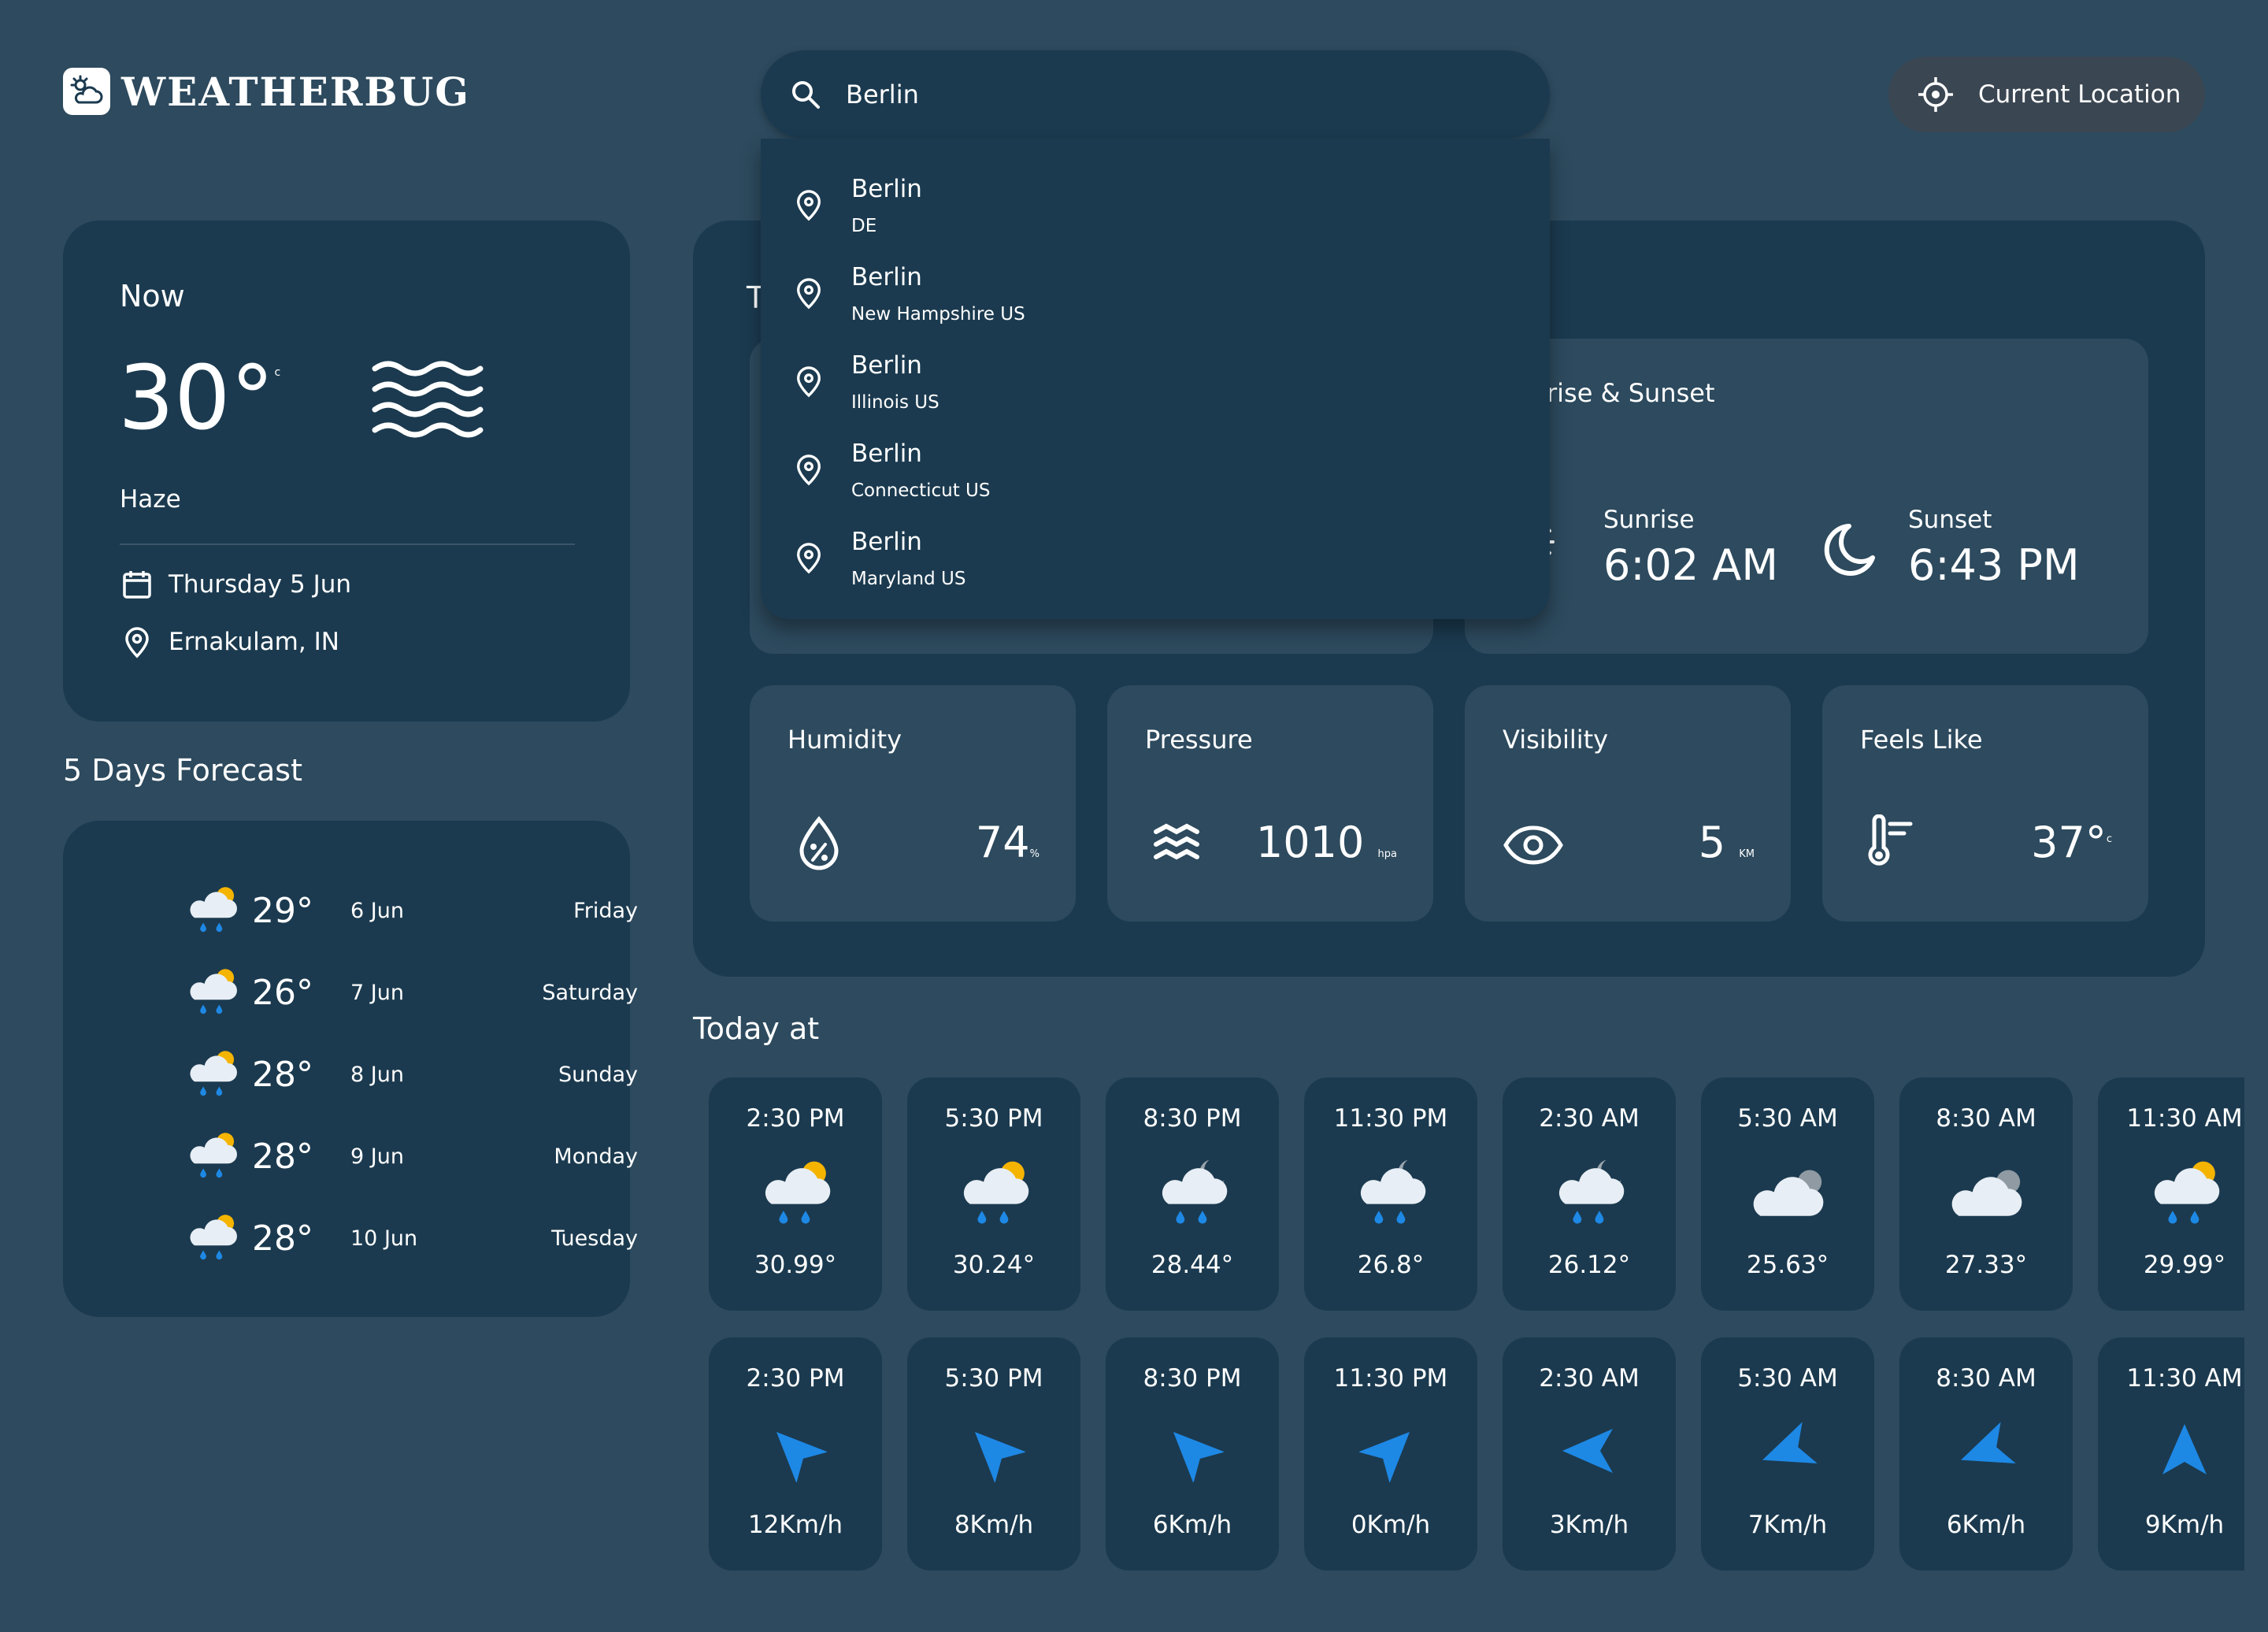 This screenshot has height=1632, width=2268. I want to click on search-result-region: Illinois US, so click(895, 402).